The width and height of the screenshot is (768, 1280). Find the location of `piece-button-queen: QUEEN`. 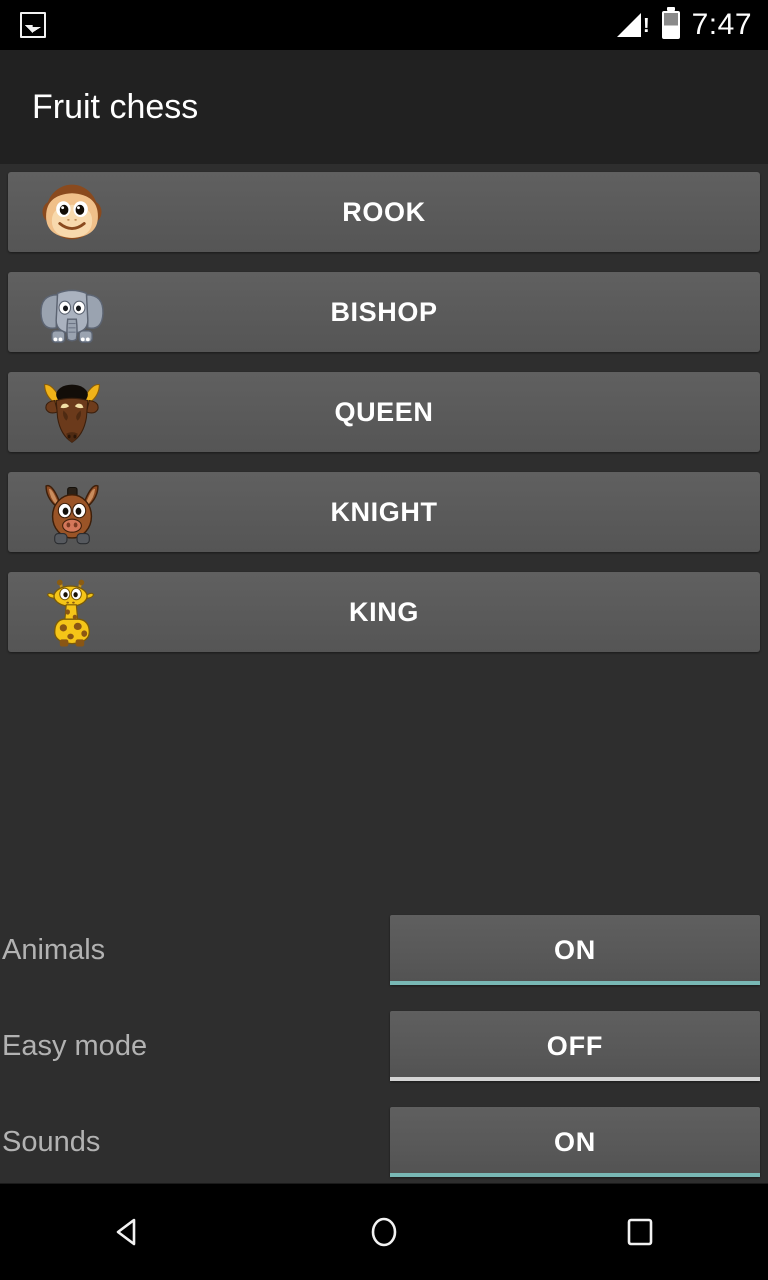

piece-button-queen: QUEEN is located at coordinates (384, 412).